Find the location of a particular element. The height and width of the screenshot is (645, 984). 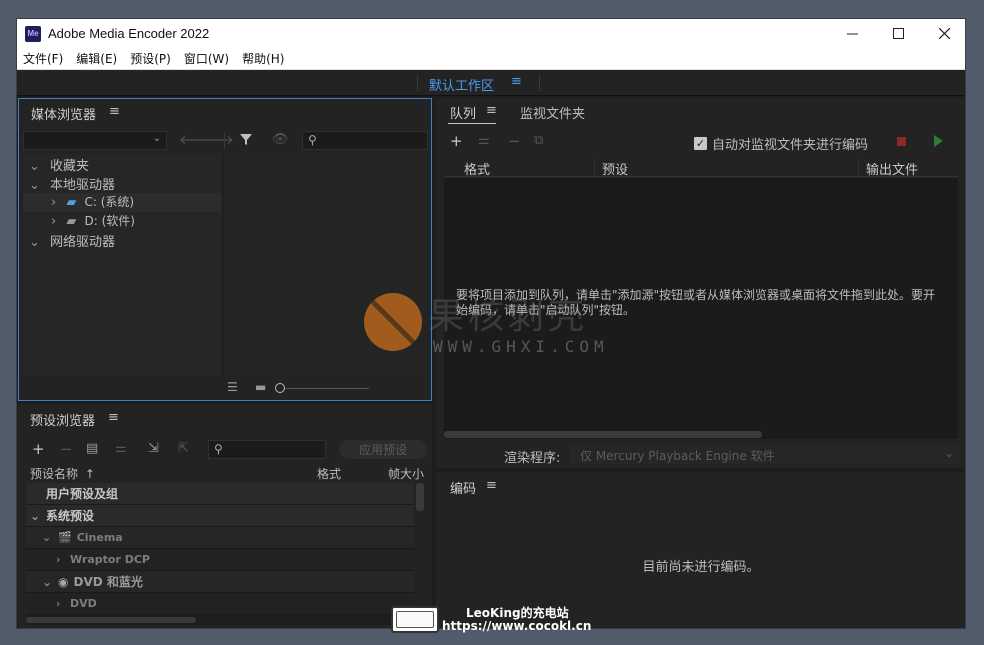

view-icon: 👁 is located at coordinates (280, 139).